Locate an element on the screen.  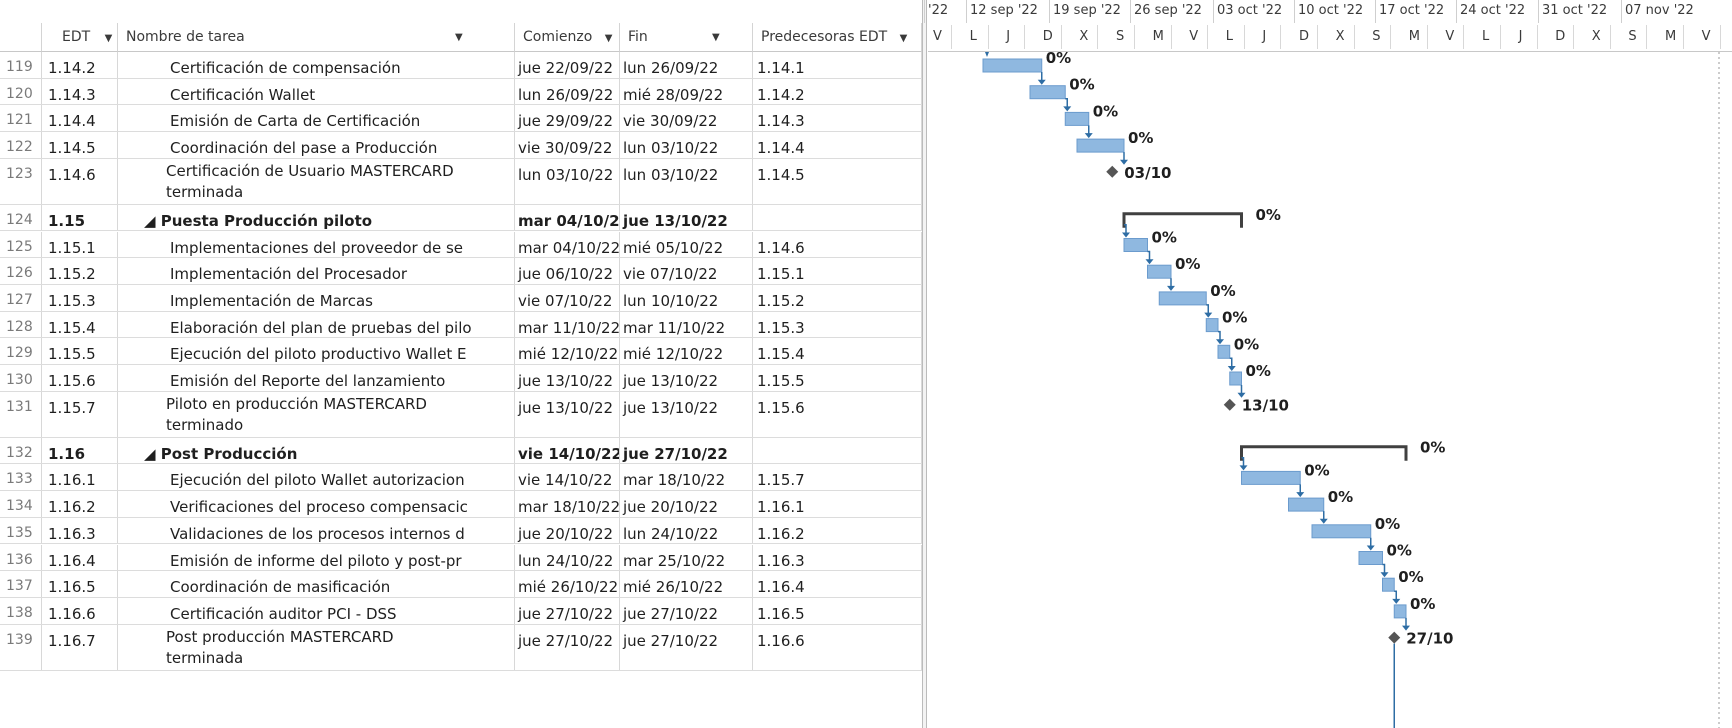
task-name-cell: Verificaciones del proceso compensacic is located at coordinates (316, 504).